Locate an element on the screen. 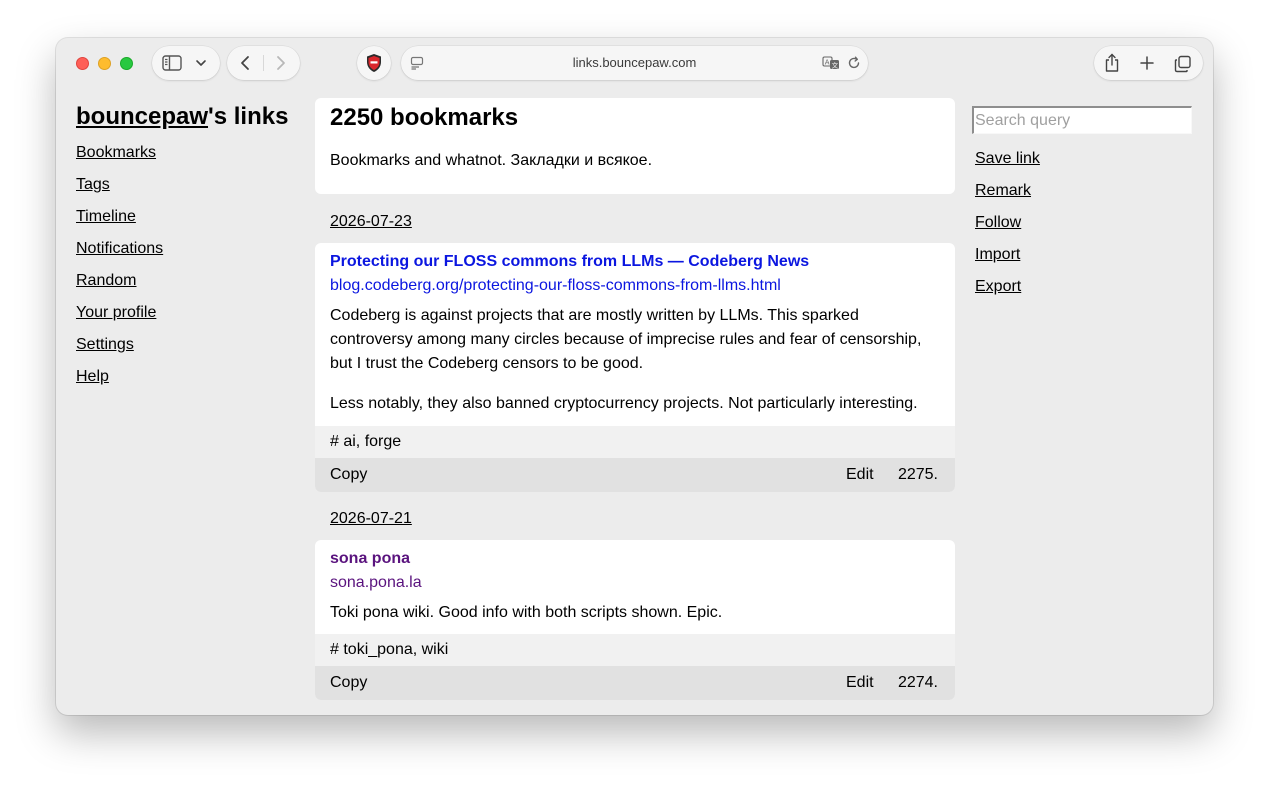 This screenshot has height=790, width=1269. post-tags: # toki_pona, wiki is located at coordinates (635, 650).